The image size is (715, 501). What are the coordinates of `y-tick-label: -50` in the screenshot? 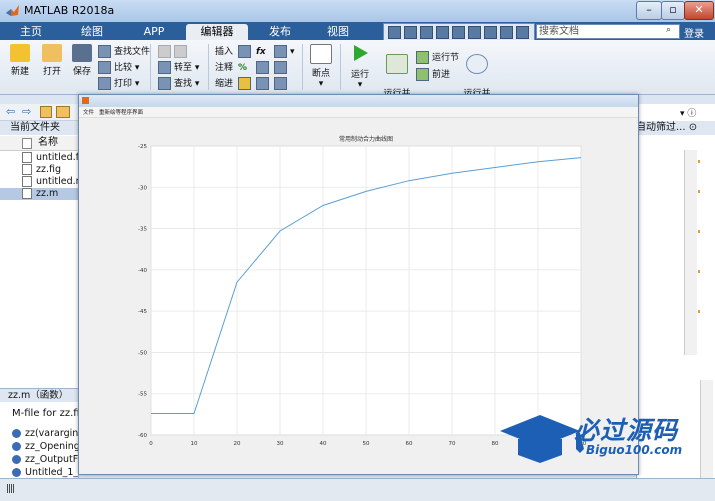 It's located at (142, 353).